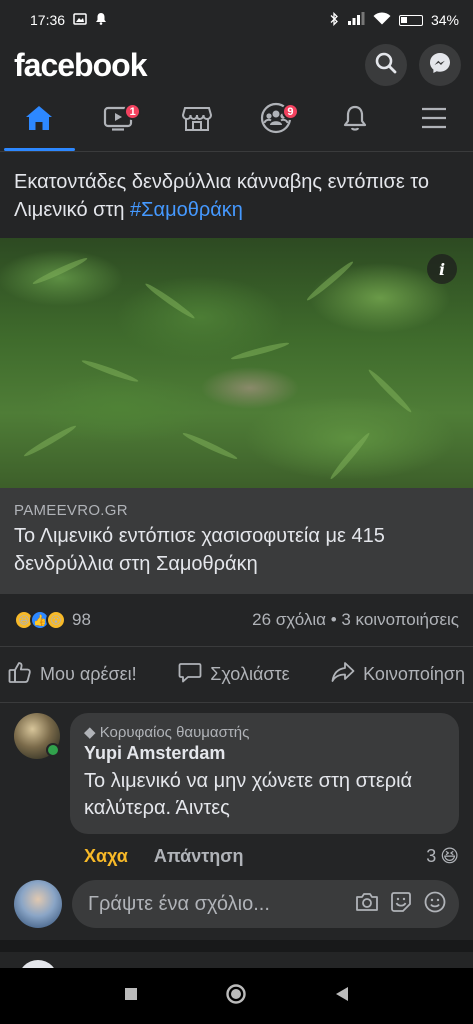  Describe the element at coordinates (271, 856) in the screenshot. I see `comment-actions: Χαχα Απάντηση 3 😆` at that location.